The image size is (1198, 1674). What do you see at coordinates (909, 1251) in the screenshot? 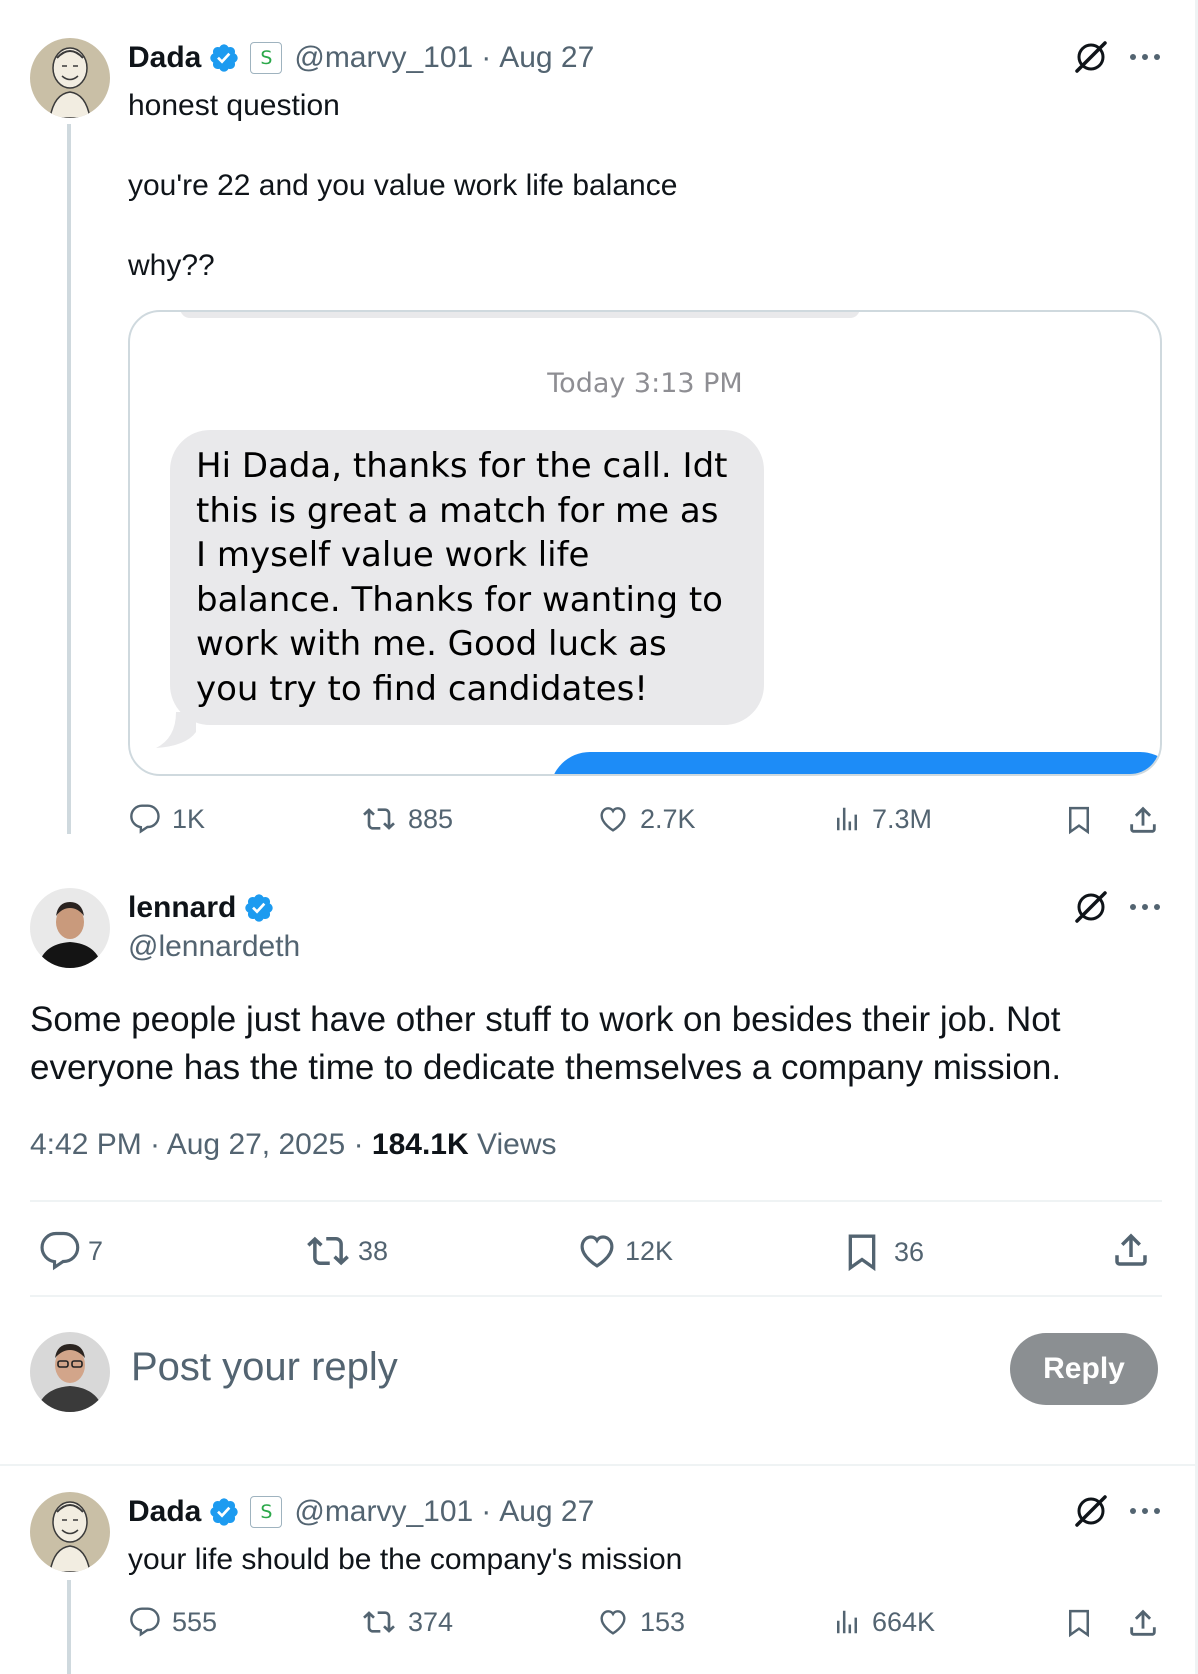
I see `bookmark-count: 36` at bounding box center [909, 1251].